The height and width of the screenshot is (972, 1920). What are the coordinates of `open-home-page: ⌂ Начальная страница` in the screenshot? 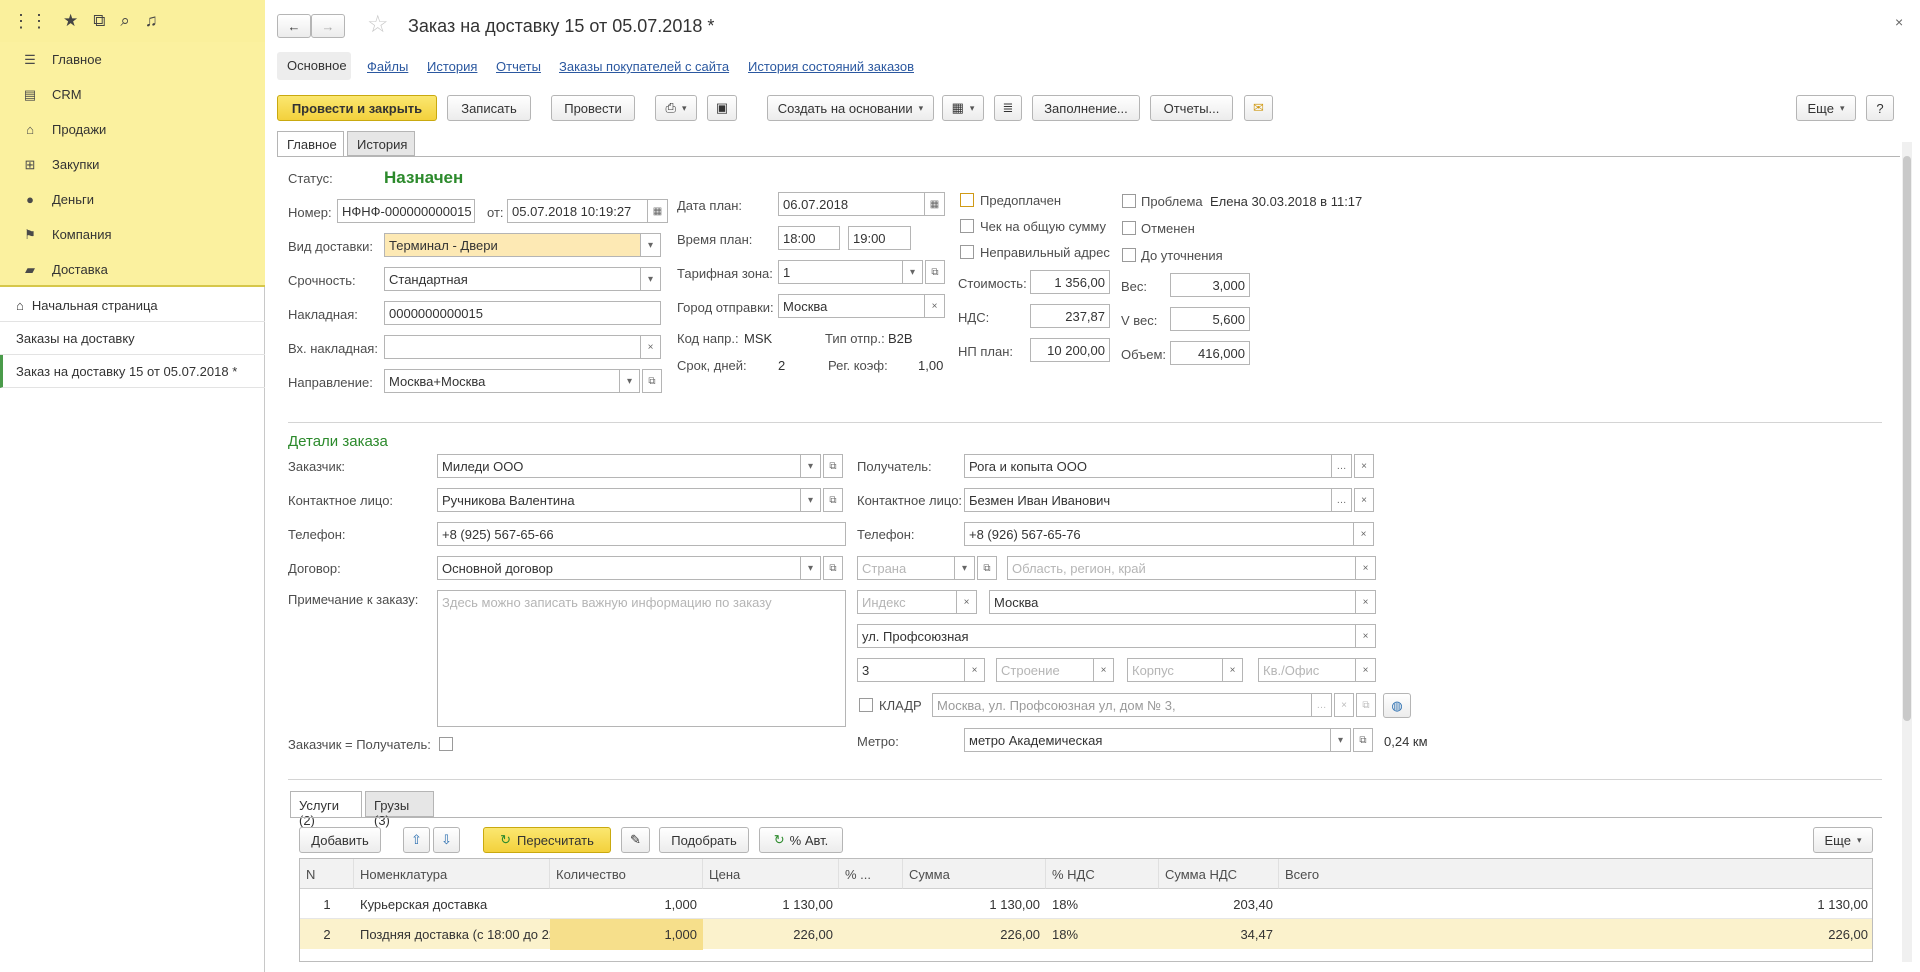 It's located at (132, 305).